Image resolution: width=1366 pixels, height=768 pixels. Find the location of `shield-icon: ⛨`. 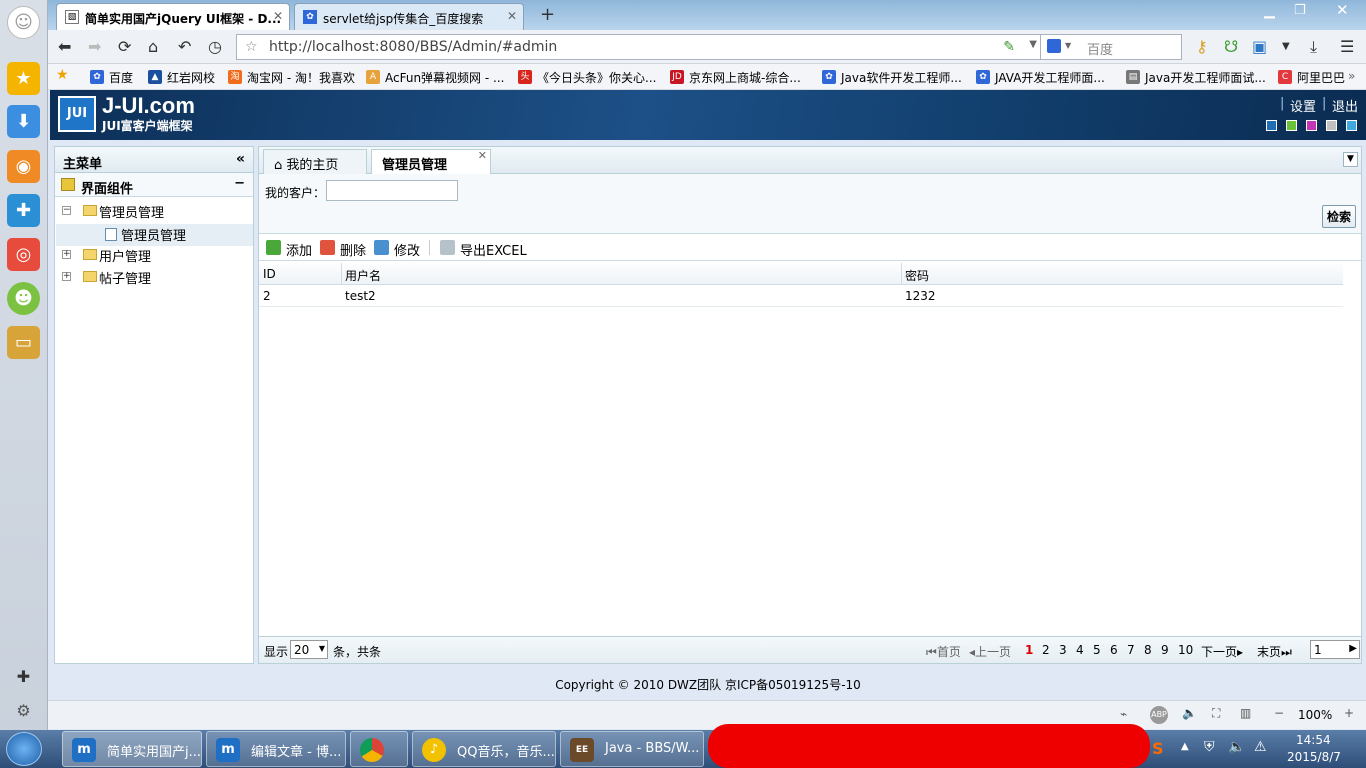

shield-icon: ⛨ is located at coordinates (1209, 747).